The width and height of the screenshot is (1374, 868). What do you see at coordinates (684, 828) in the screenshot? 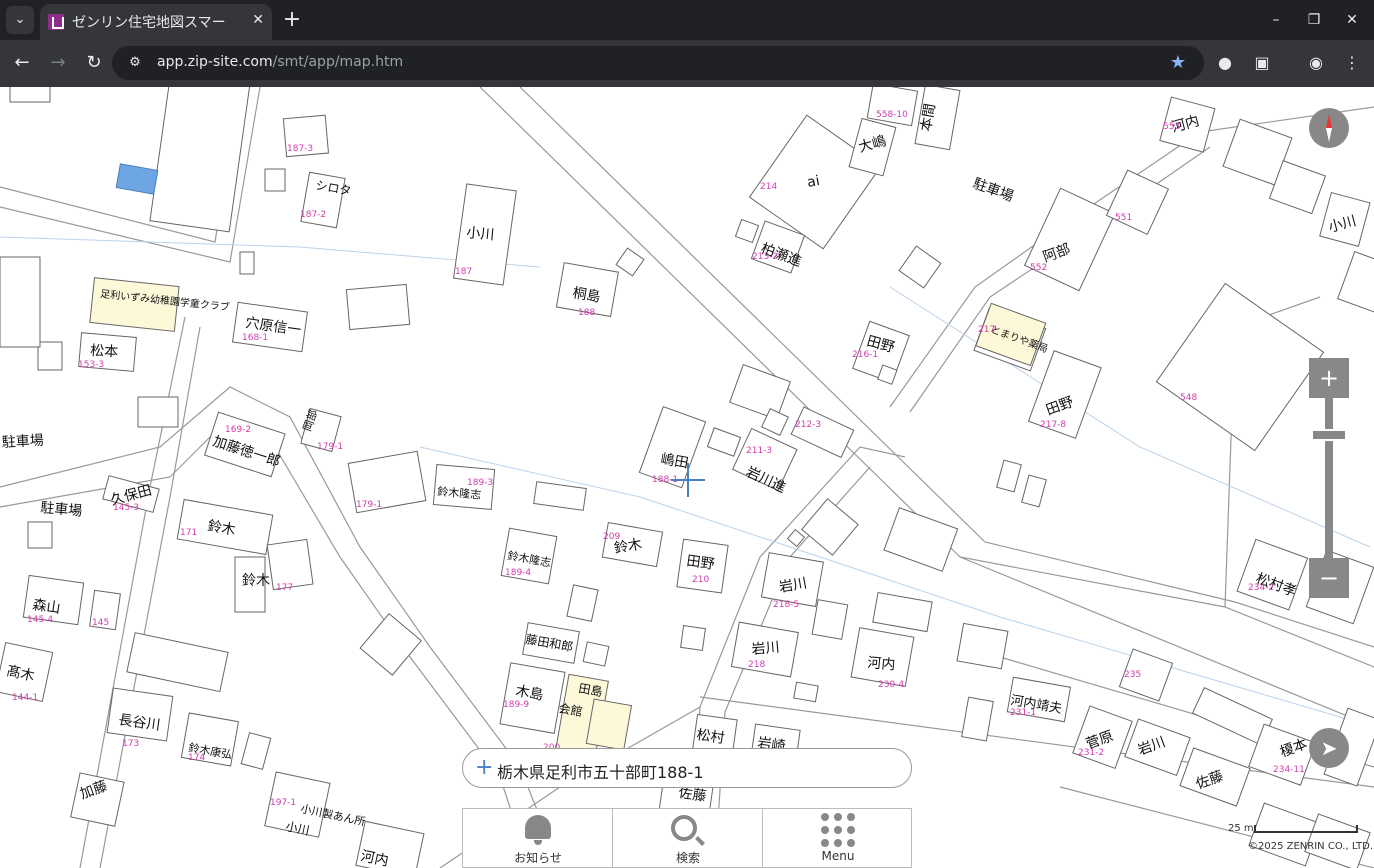
I see `search-icon` at bounding box center [684, 828].